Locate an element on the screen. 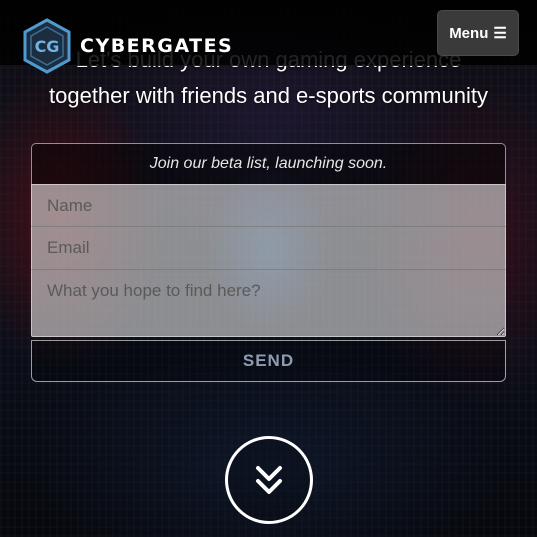 This screenshot has width=537, height=537. brand-link: CG CYBERGATES is located at coordinates (127, 46).